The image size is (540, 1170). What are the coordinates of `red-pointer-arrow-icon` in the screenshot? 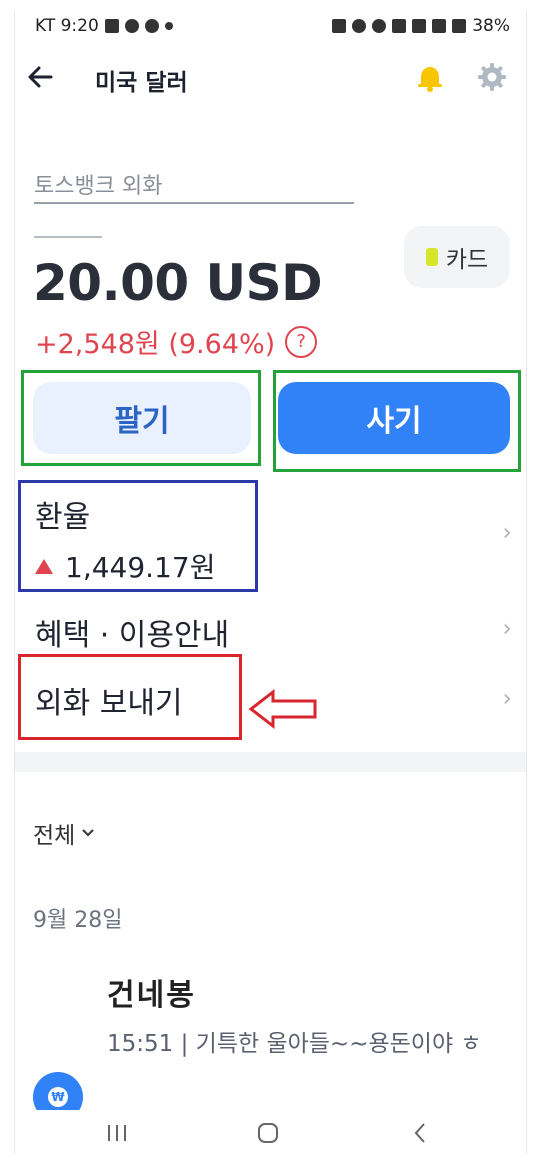 It's located at (282, 709).